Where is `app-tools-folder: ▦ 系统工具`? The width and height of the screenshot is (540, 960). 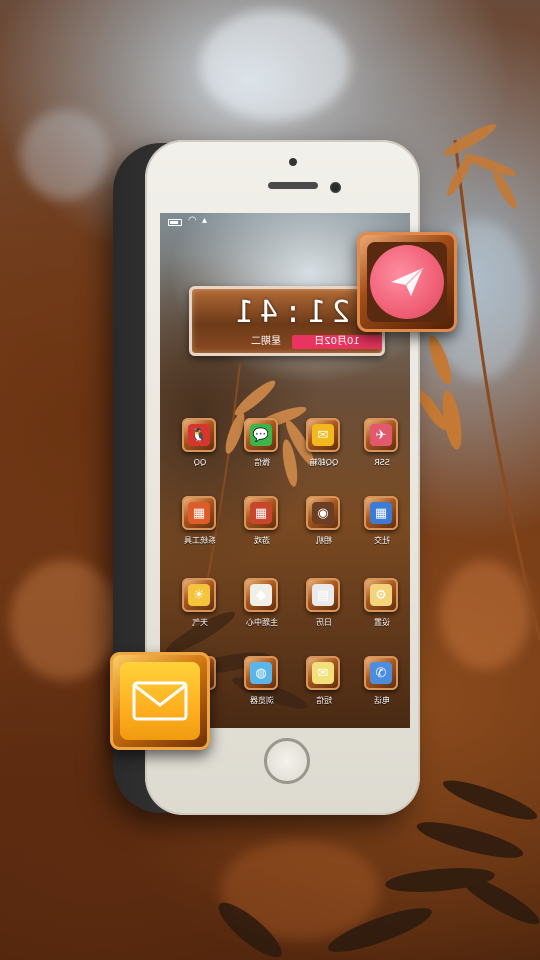
app-tools-folder: ▦ 系统工具 is located at coordinates (200, 525).